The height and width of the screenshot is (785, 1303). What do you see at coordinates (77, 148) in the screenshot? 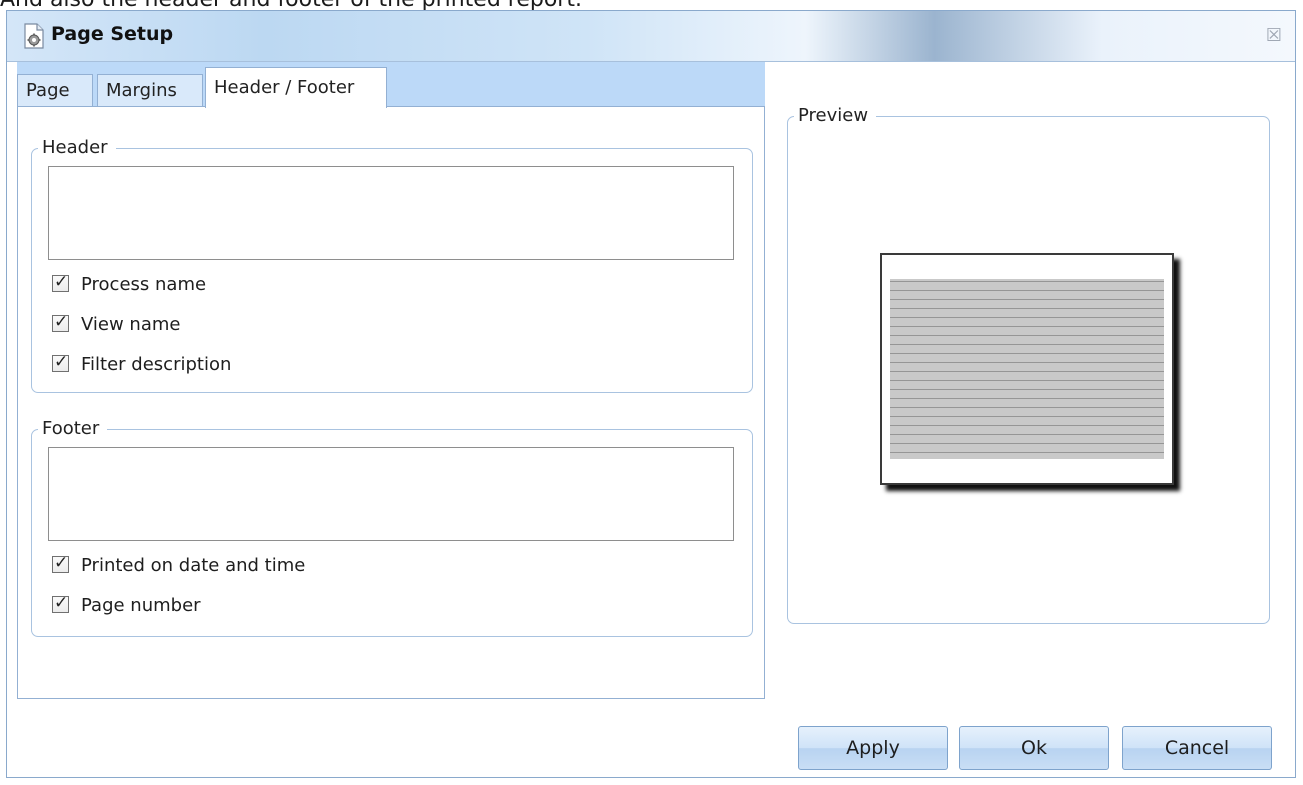
I see `header-legend: Header` at bounding box center [77, 148].